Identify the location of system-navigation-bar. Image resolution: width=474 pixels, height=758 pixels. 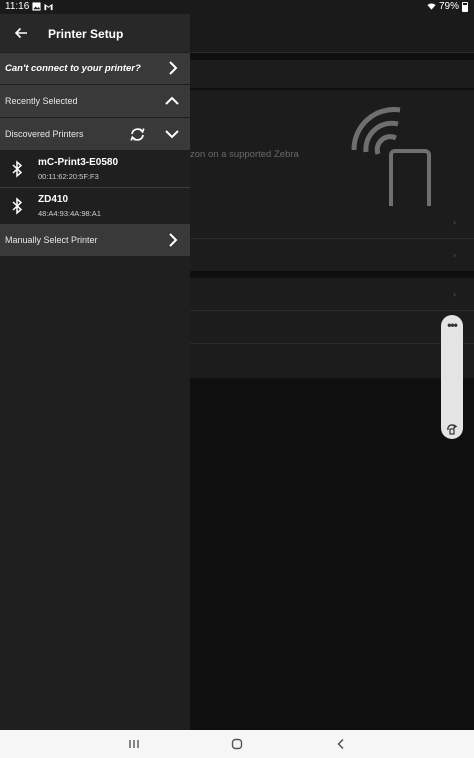
(237, 744).